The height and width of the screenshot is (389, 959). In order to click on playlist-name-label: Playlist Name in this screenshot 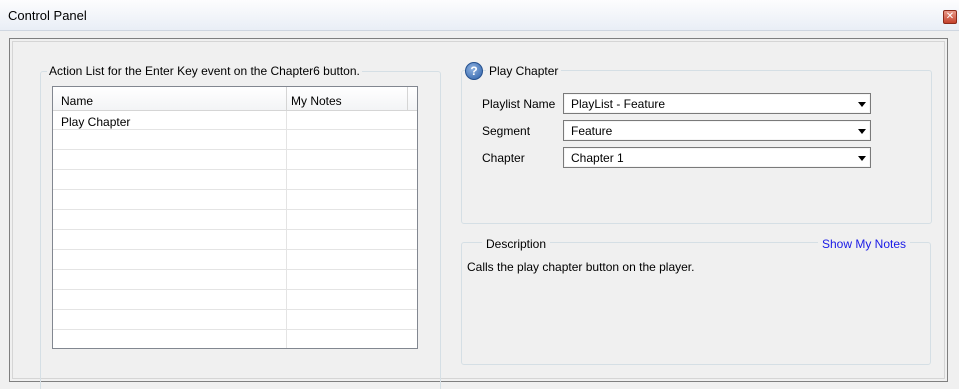, I will do `click(519, 104)`.